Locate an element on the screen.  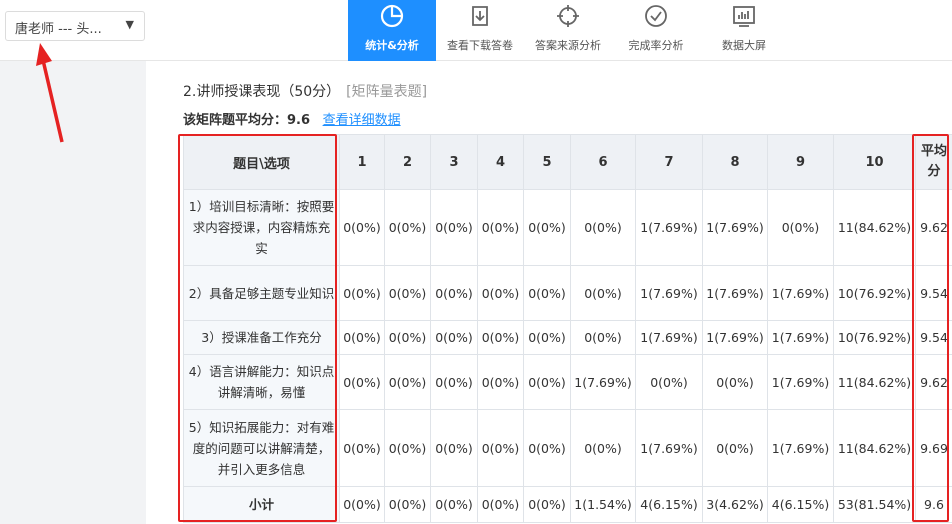
report-nav: 统计&分析 查看下载答卷 答案来源分析 完成率分析 数据大屏 is located at coordinates (568, 30).